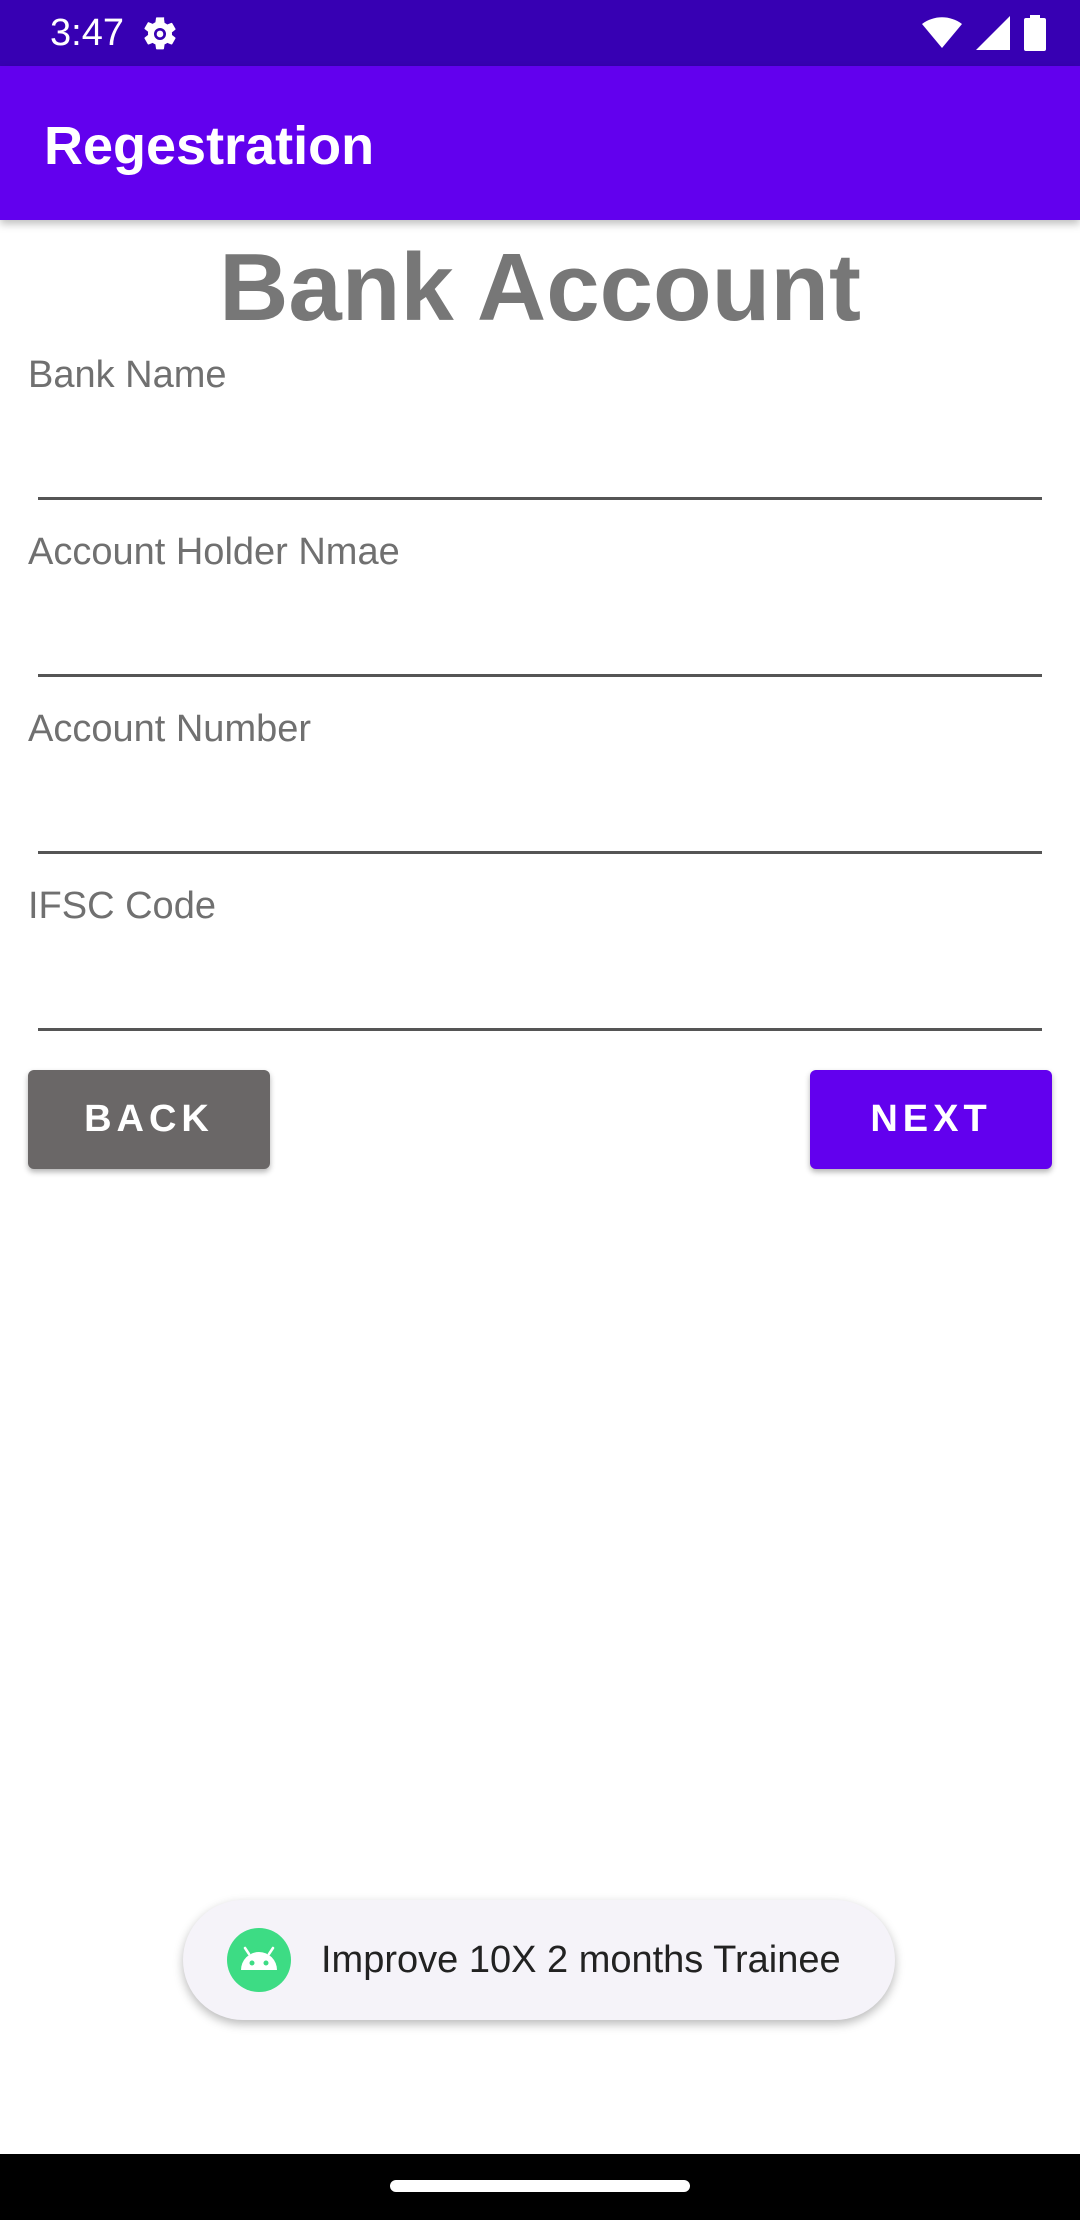  Describe the element at coordinates (942, 32) in the screenshot. I see `wifi-icon` at that location.